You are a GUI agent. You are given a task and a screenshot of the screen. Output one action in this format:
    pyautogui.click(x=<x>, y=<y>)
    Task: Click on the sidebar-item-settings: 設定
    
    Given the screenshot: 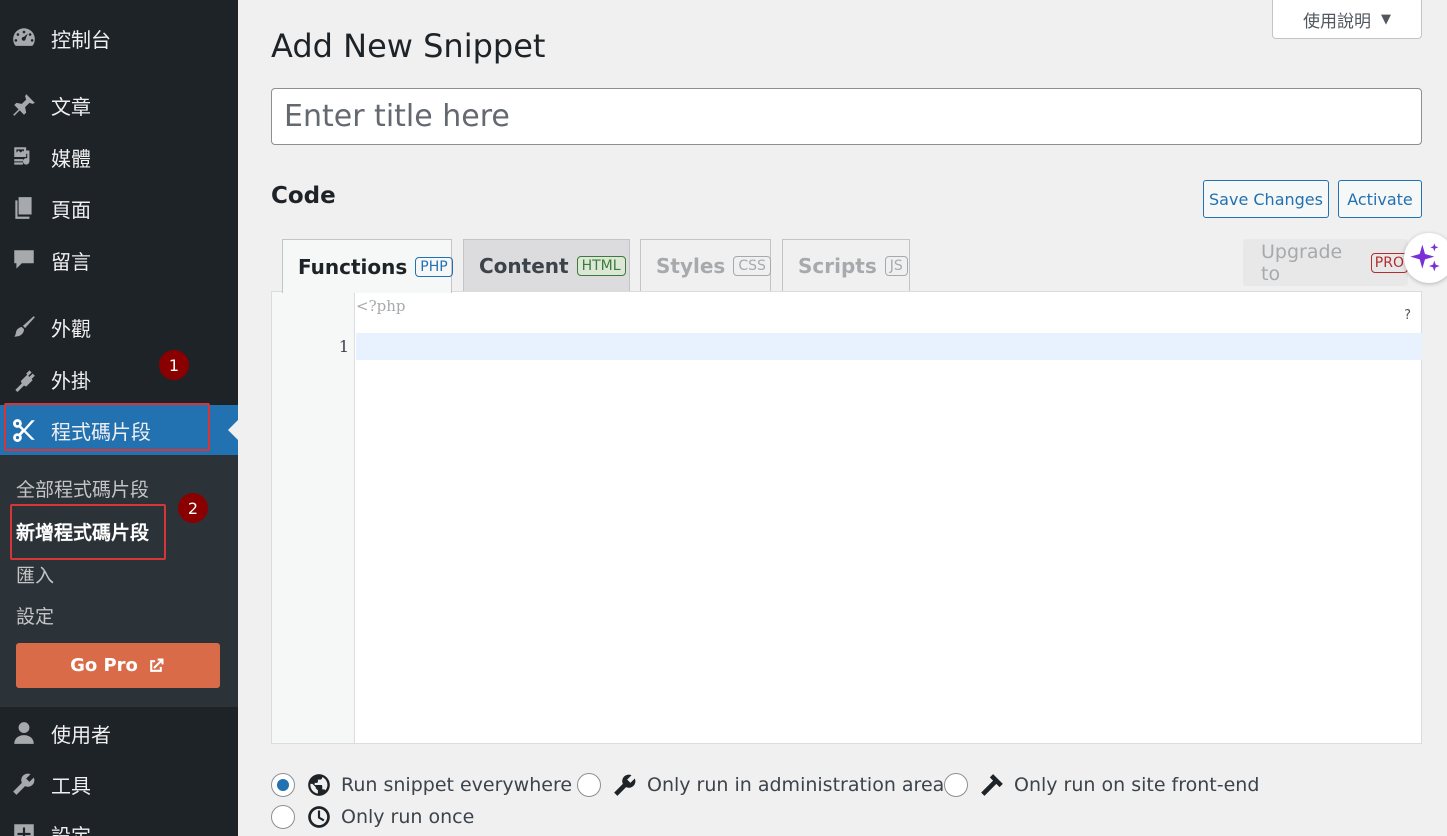 What is the action you would take?
    pyautogui.click(x=119, y=824)
    